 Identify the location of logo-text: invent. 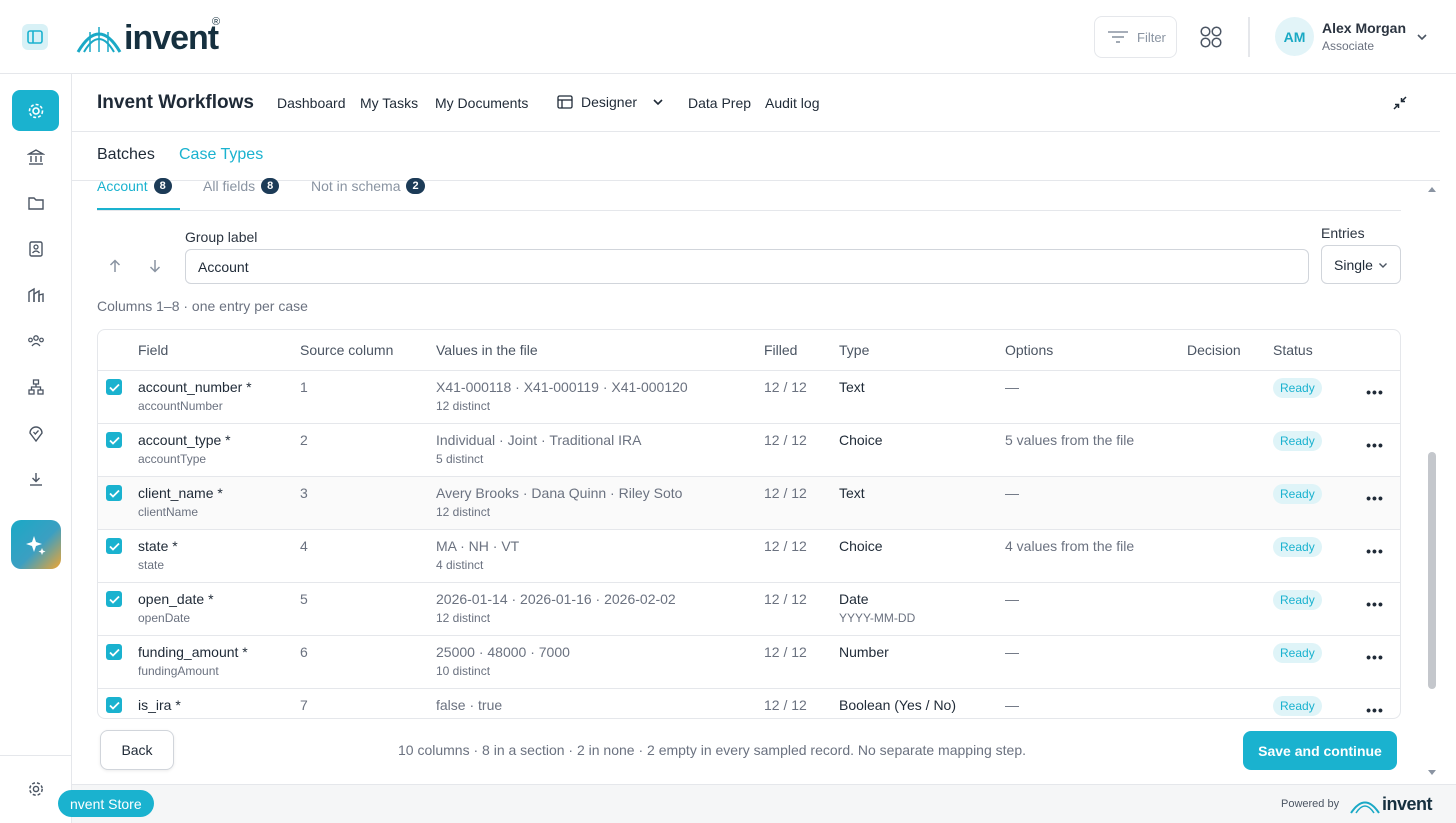
(171, 37).